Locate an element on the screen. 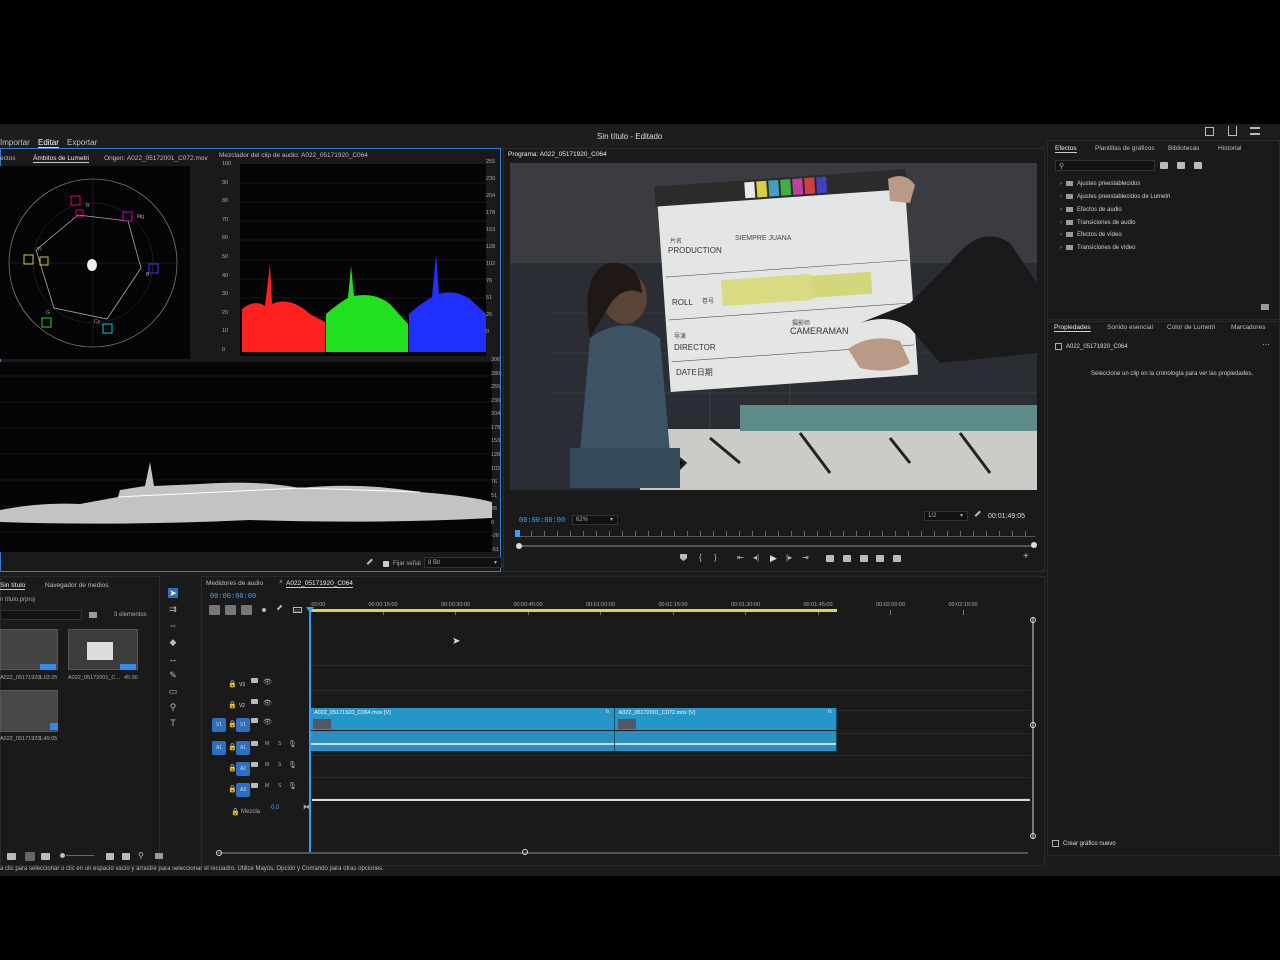 Image resolution: width=1280 pixels, height=960 pixels. track-label-a3: A3 is located at coordinates (243, 790).